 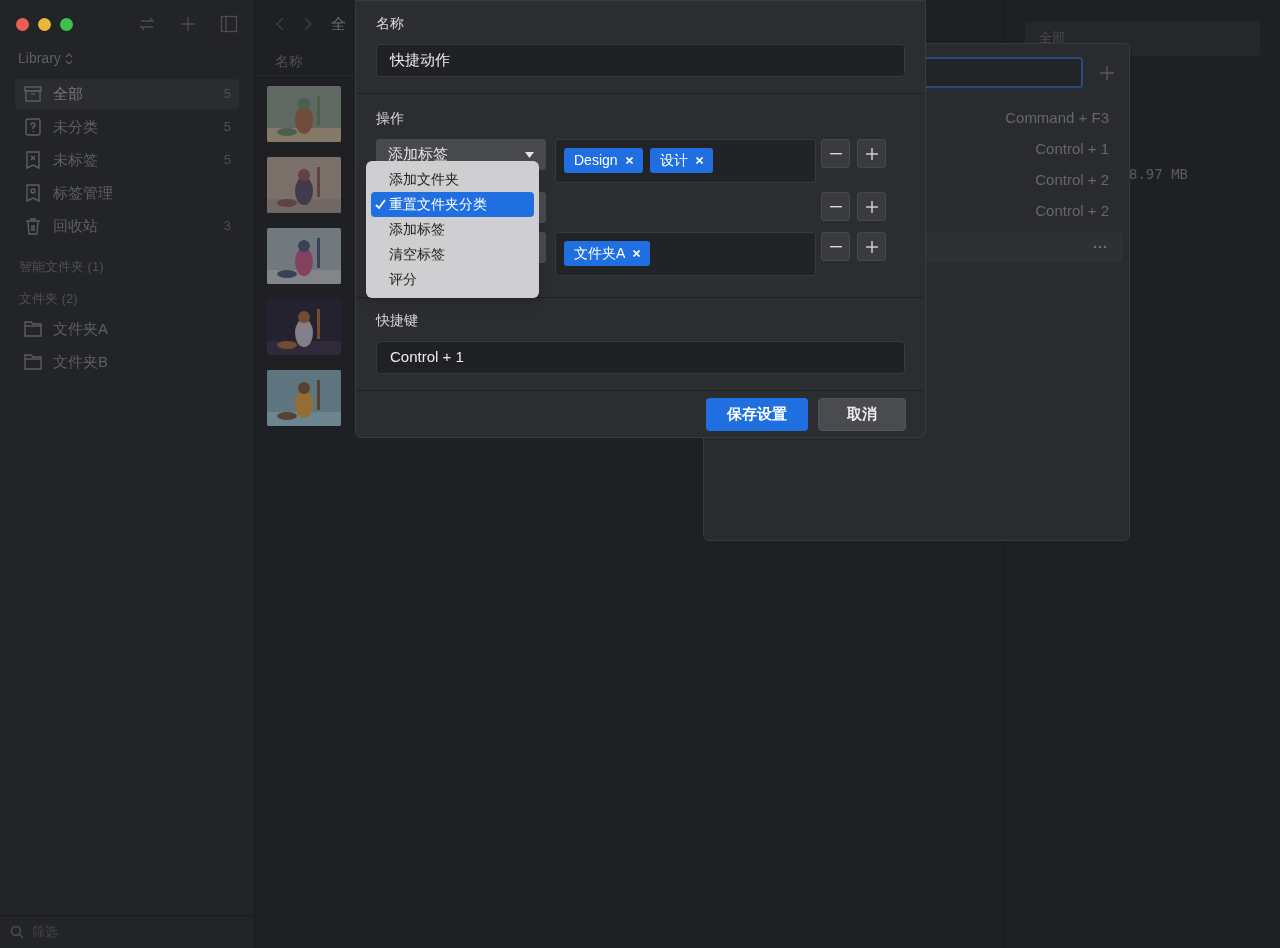 I want to click on search-icon, so click(x=17, y=932).